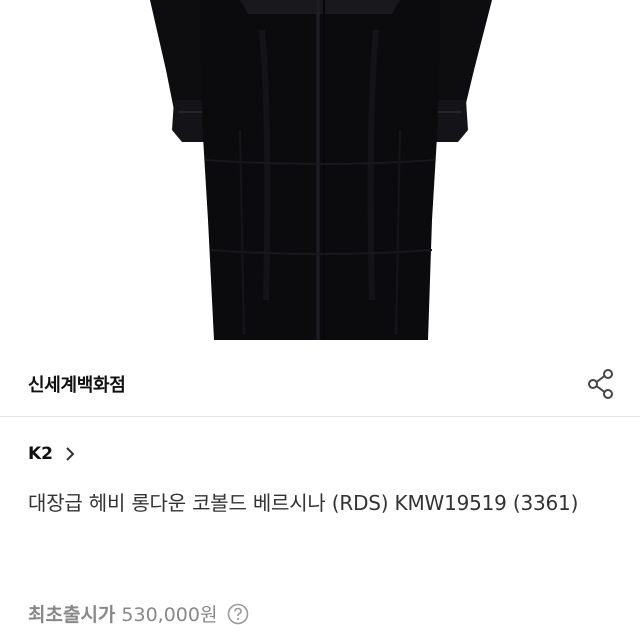 The image size is (640, 640). Describe the element at coordinates (238, 614) in the screenshot. I see `question-circle-icon` at that location.